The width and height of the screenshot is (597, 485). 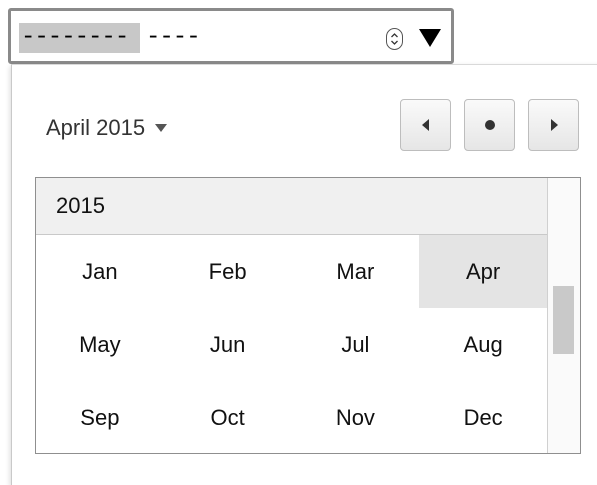 I want to click on month-segment: ---------, so click(x=79, y=52).